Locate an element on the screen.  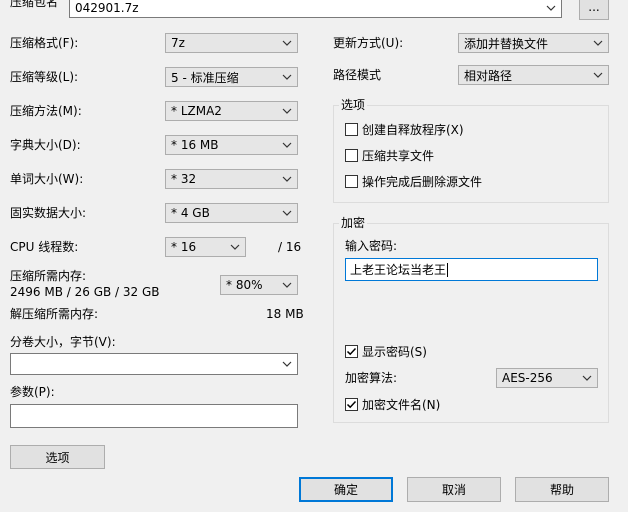
path-mode-select: 相对路径 is located at coordinates (533, 75).